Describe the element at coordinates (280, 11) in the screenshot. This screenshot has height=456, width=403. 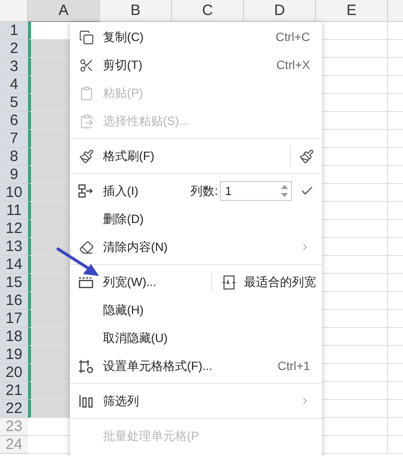
I see `column-header: D` at that location.